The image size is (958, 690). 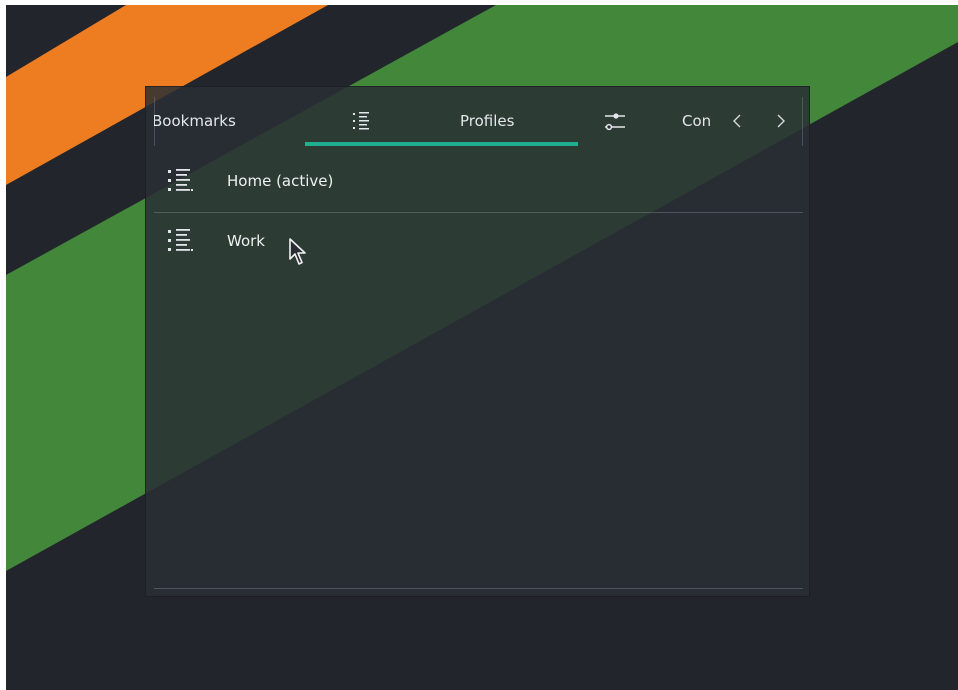 I want to click on active-tab-indicator, so click(x=441, y=144).